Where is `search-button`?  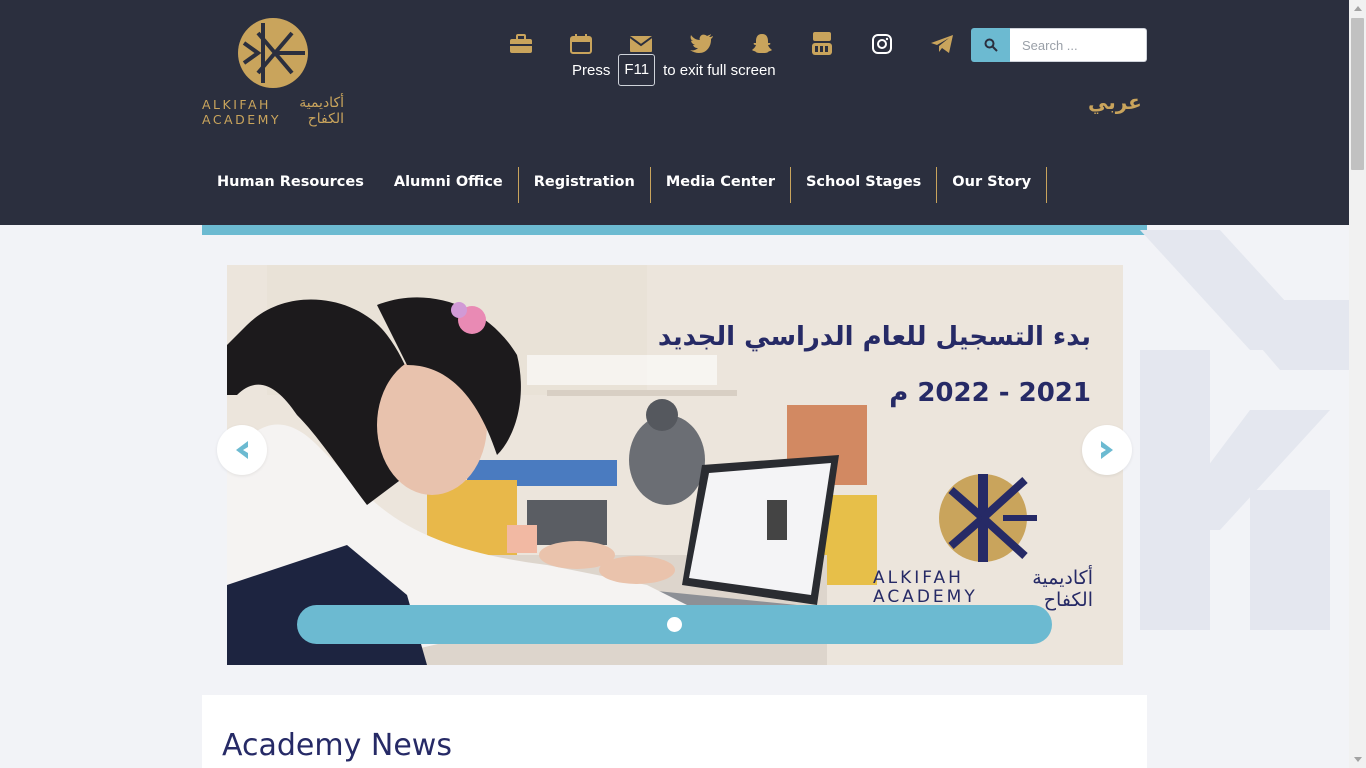 search-button is located at coordinates (990, 45).